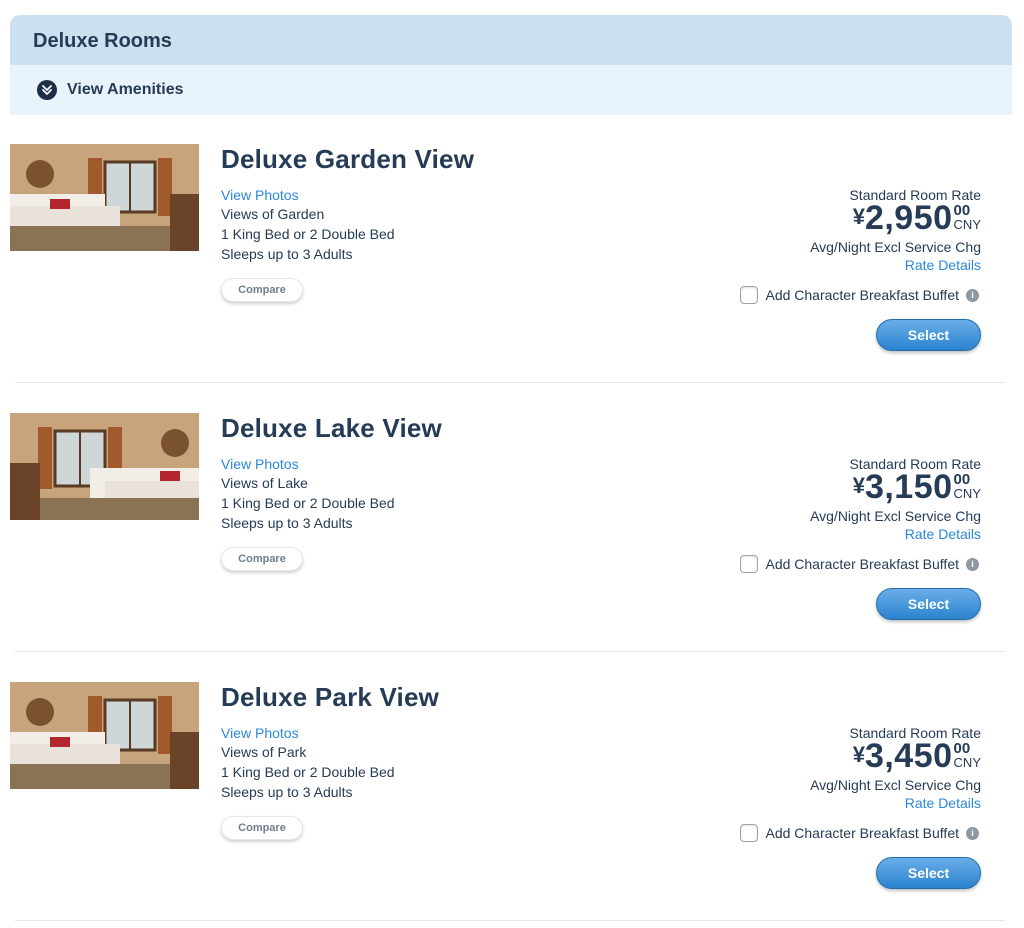  What do you see at coordinates (908, 218) in the screenshot?
I see `price-amount: 2,950` at bounding box center [908, 218].